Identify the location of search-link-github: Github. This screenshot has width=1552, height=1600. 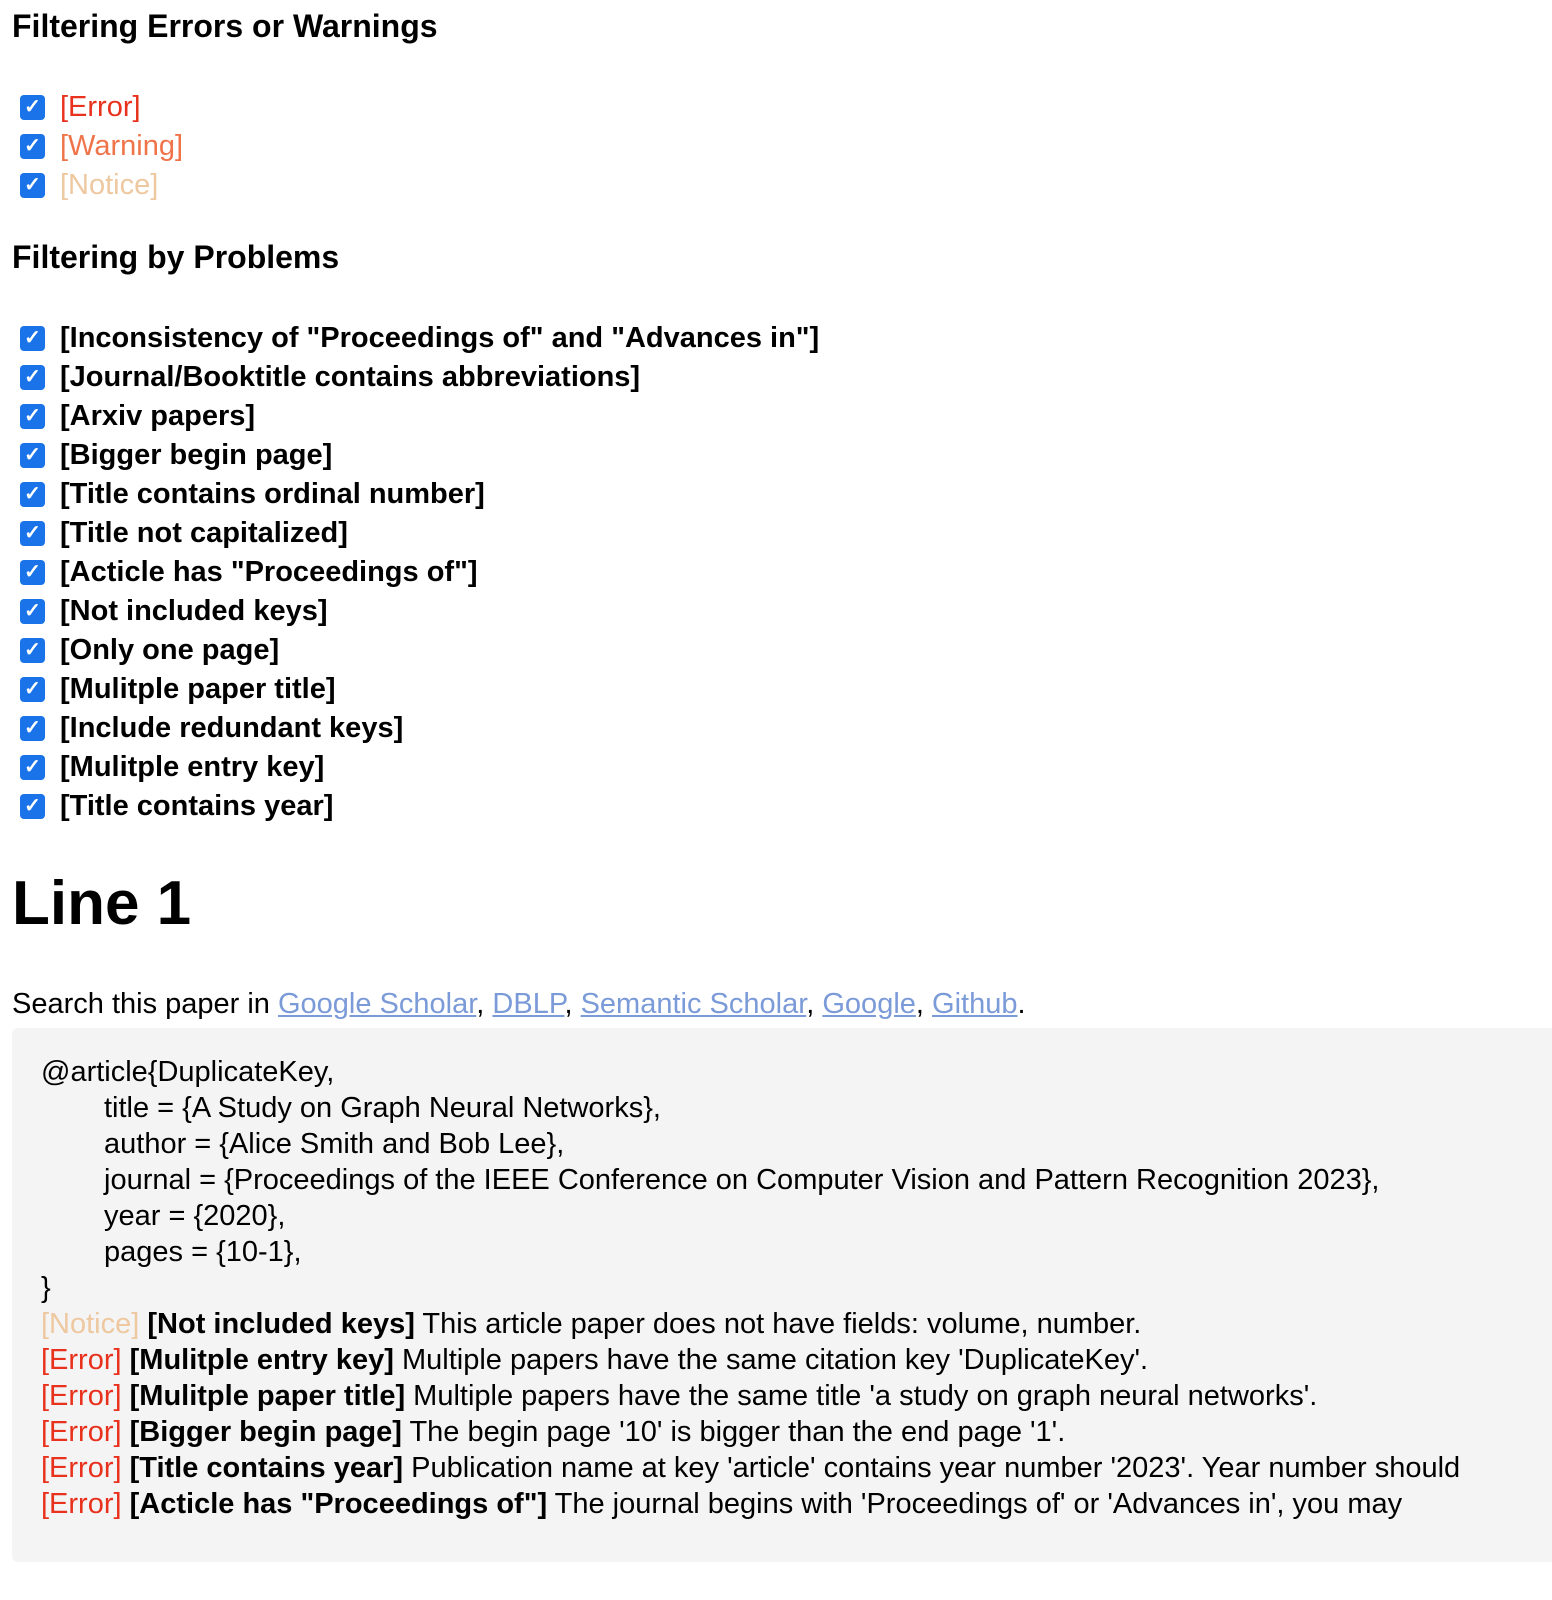
(974, 1004).